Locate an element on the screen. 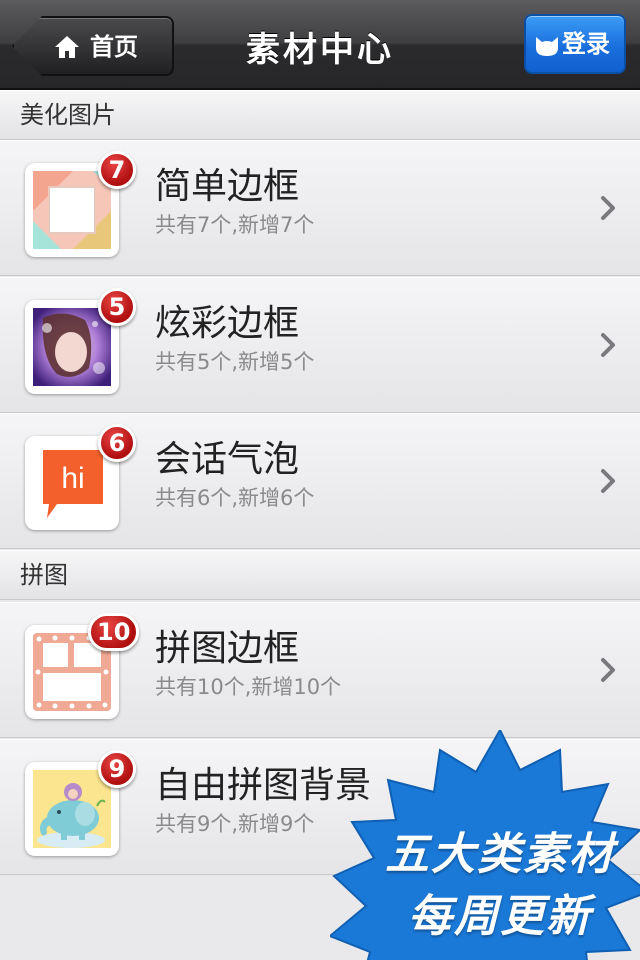 This screenshot has height=960, width=640. nav-bar: 首页 素材中心 登录 is located at coordinates (320, 45).